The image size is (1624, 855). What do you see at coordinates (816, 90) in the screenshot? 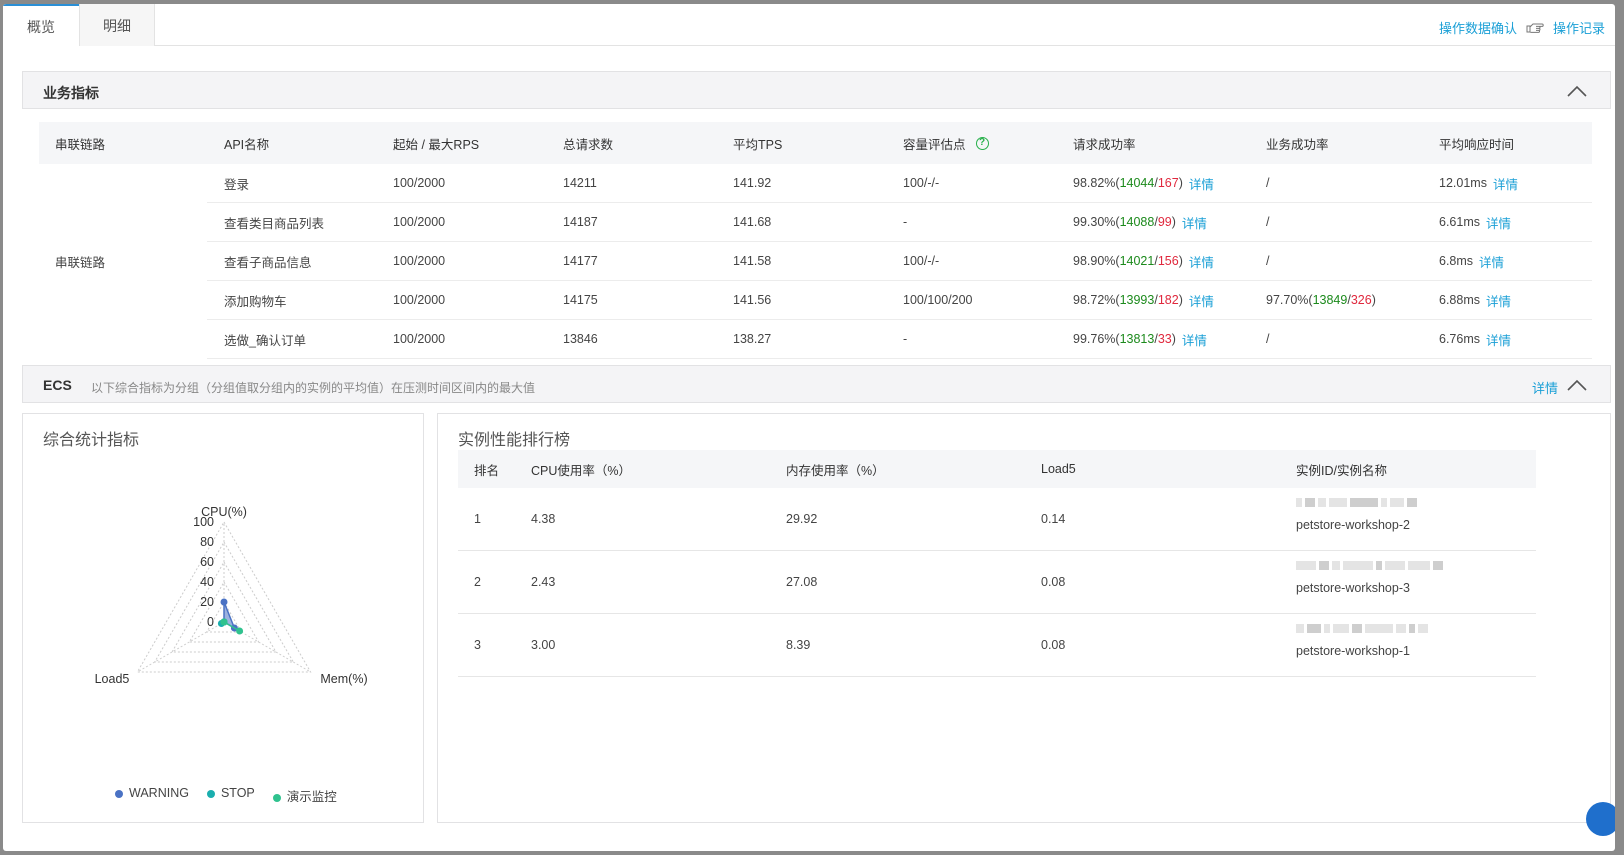
I see `biz-section-header: 业务指标` at bounding box center [816, 90].